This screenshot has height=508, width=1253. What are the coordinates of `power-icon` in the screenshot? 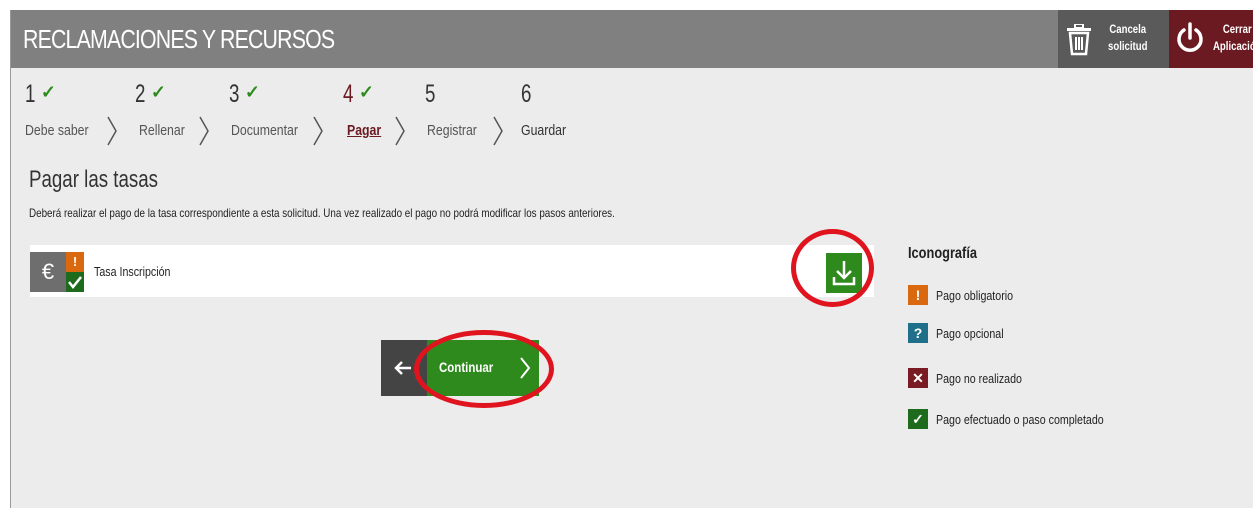 It's located at (1190, 37).